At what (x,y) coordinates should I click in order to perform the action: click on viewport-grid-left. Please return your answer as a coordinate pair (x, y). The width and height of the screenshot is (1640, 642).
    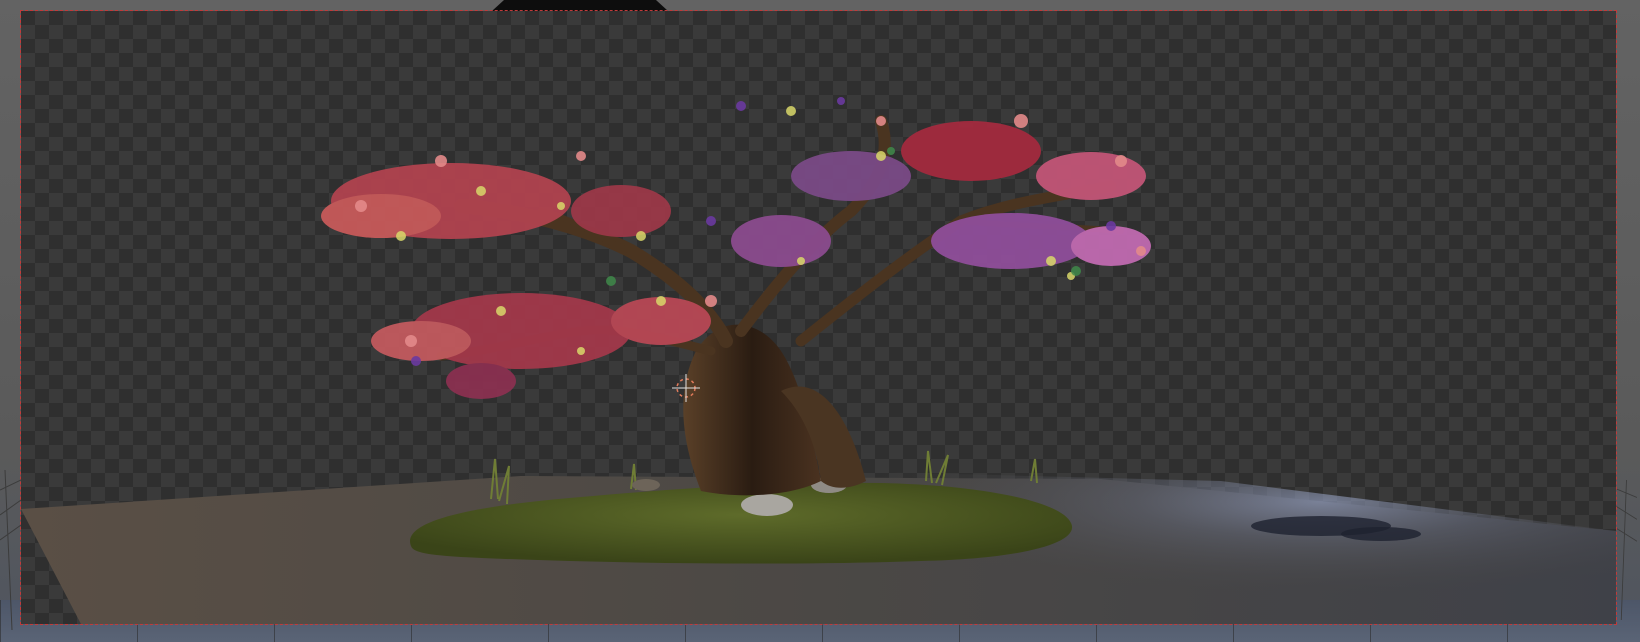
    Looking at the image, I should click on (10, 550).